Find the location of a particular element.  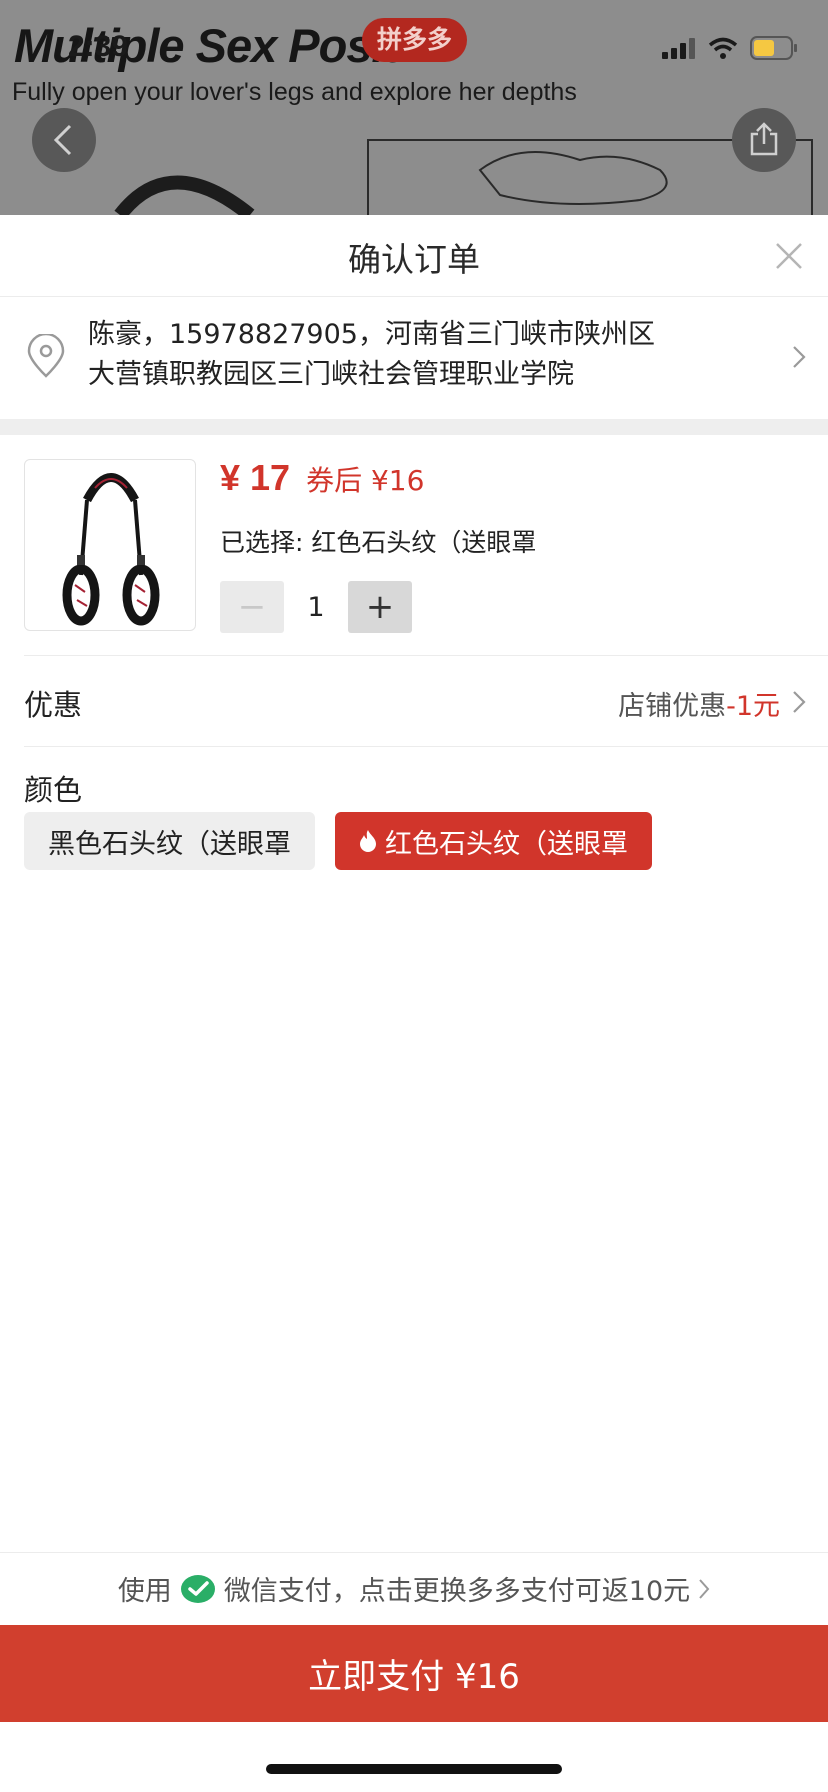

flame-icon is located at coordinates (368, 841).